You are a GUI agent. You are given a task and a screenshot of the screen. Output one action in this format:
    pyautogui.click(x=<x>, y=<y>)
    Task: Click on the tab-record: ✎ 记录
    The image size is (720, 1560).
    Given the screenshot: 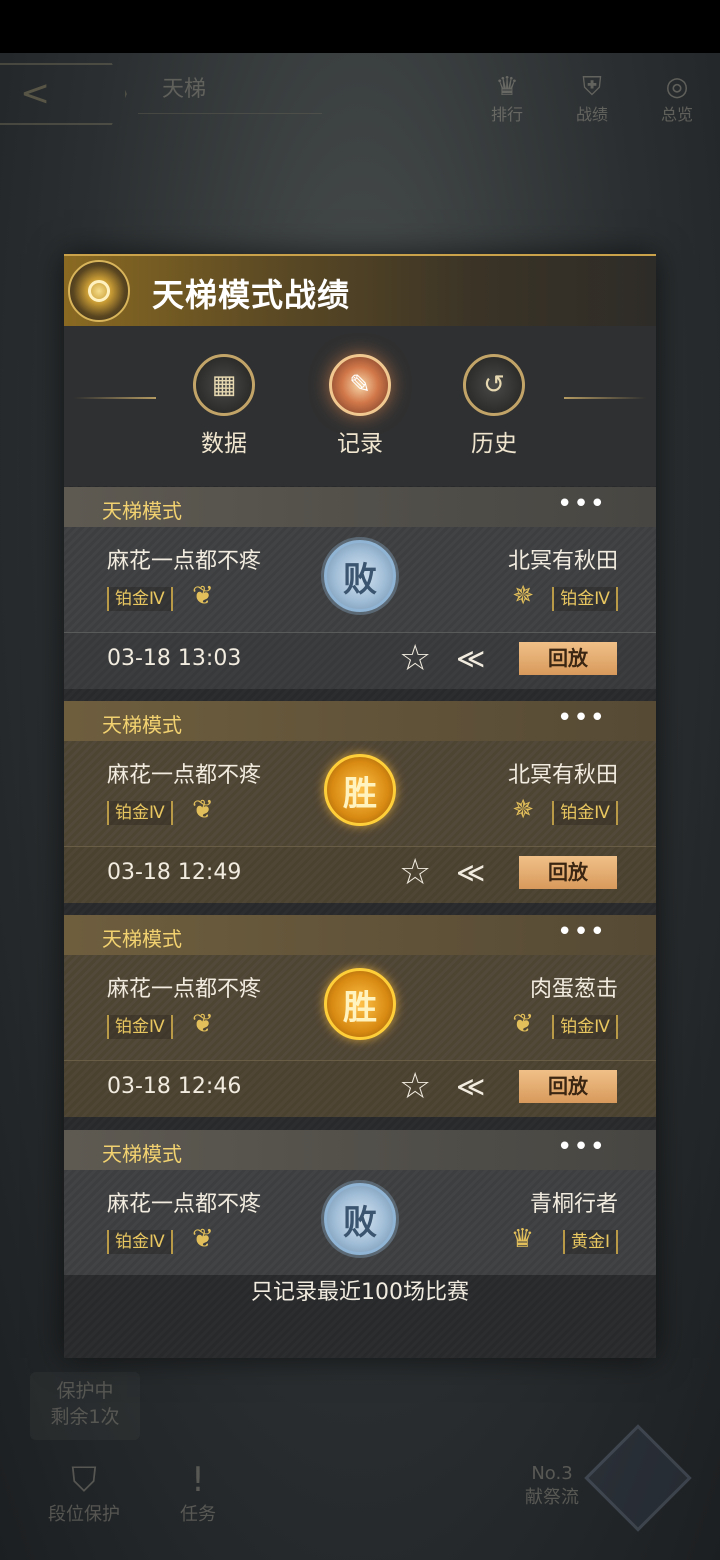 What is the action you would take?
    pyautogui.click(x=360, y=406)
    